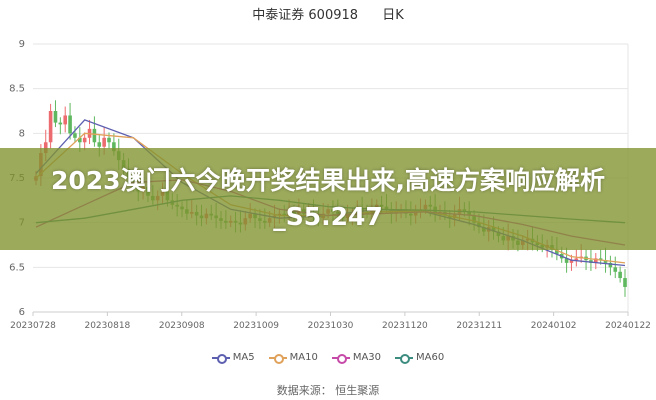  I want to click on data-source: 数据来源： 恒生聚源, so click(328, 390).